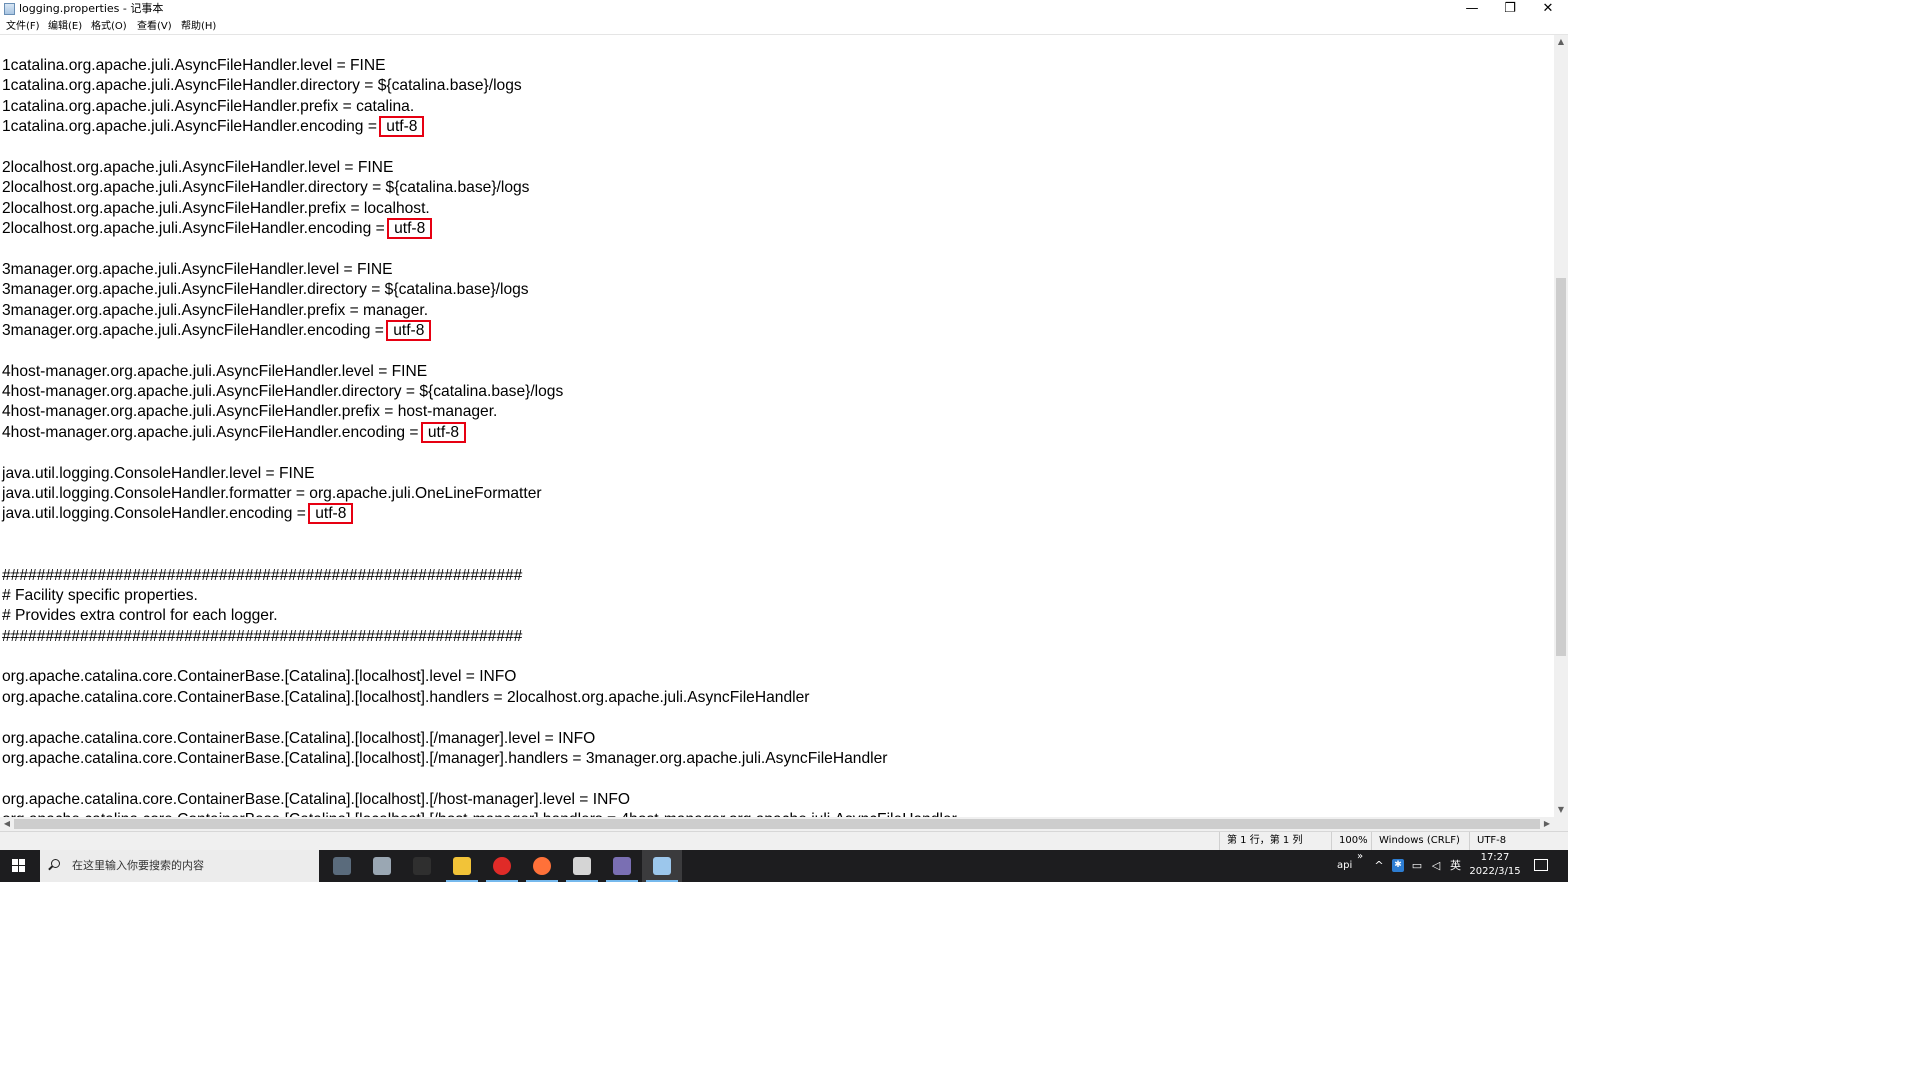  What do you see at coordinates (1561, 824) in the screenshot?
I see `scrollbar-corner` at bounding box center [1561, 824].